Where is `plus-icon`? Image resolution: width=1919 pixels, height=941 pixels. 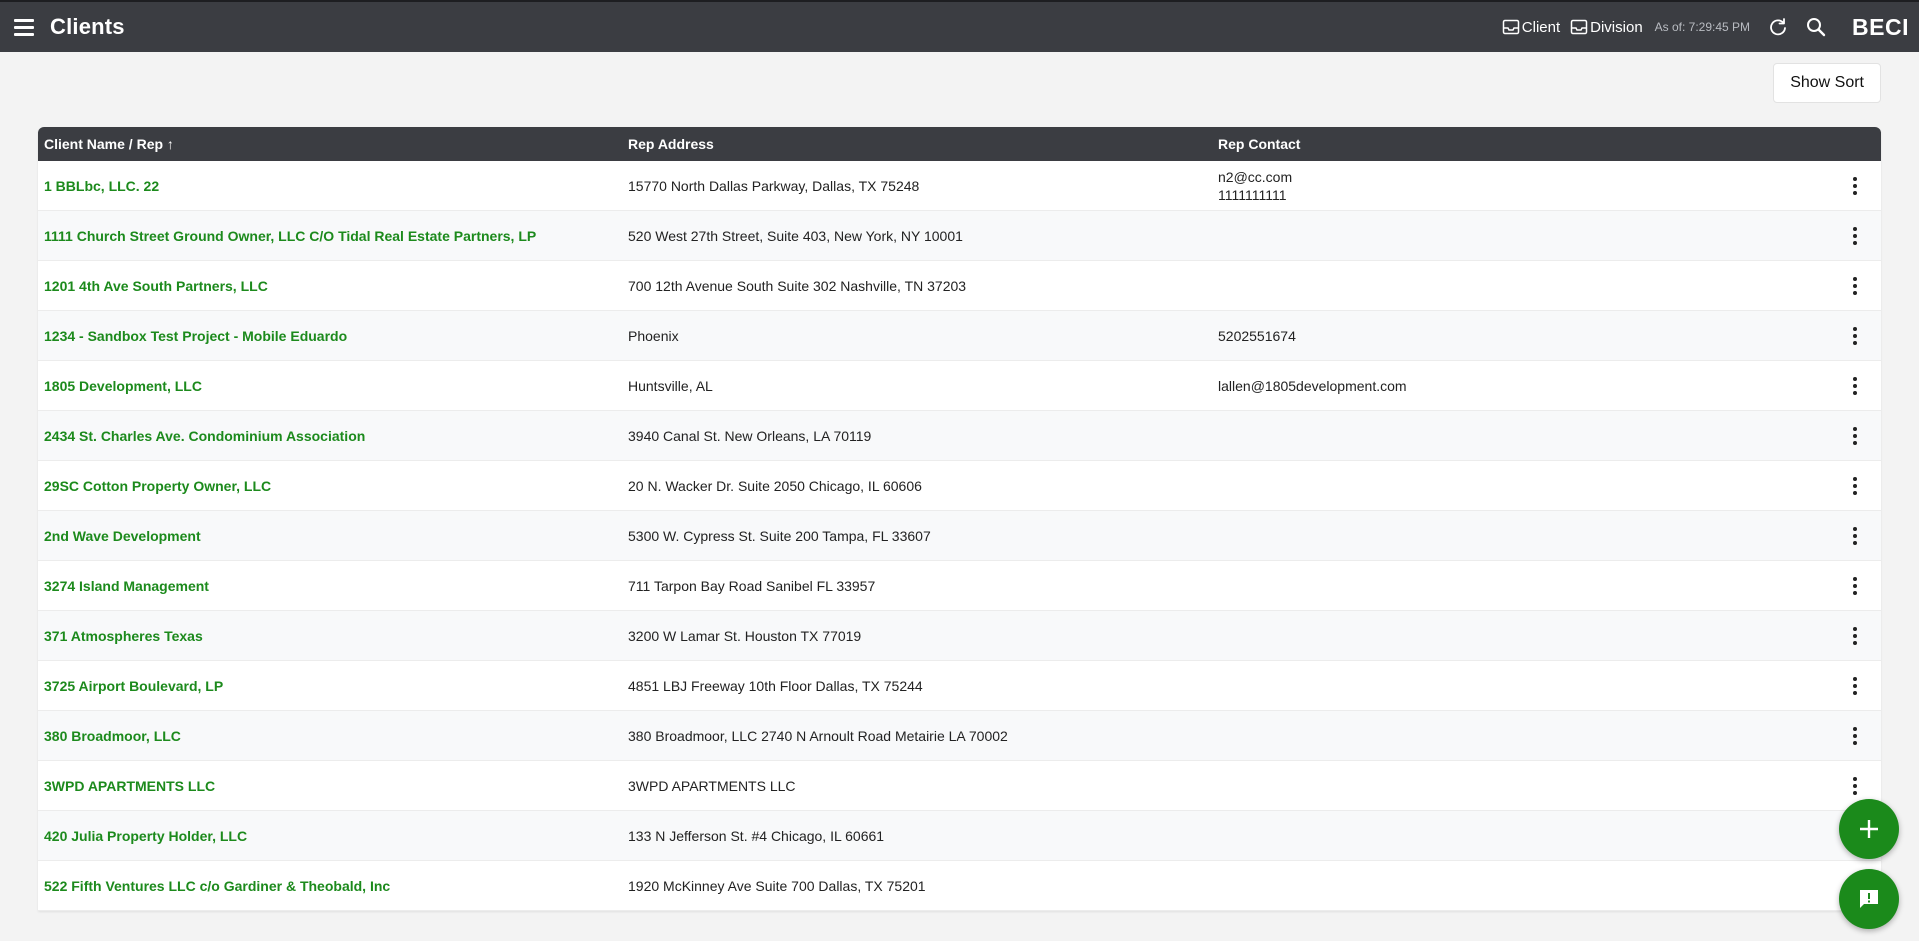
plus-icon is located at coordinates (1869, 829).